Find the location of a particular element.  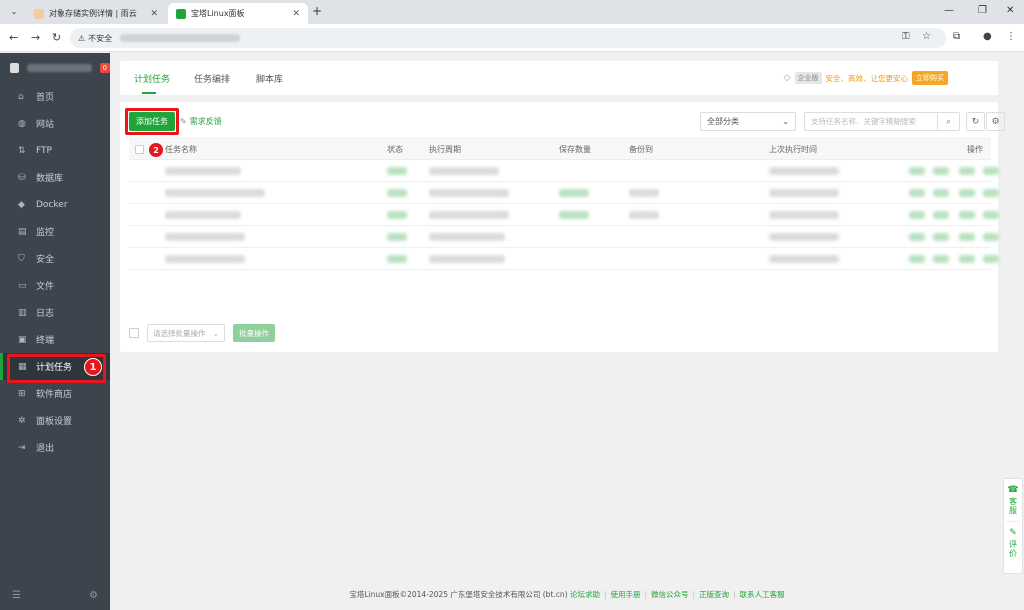

minimize-icon: — is located at coordinates (949, 10).